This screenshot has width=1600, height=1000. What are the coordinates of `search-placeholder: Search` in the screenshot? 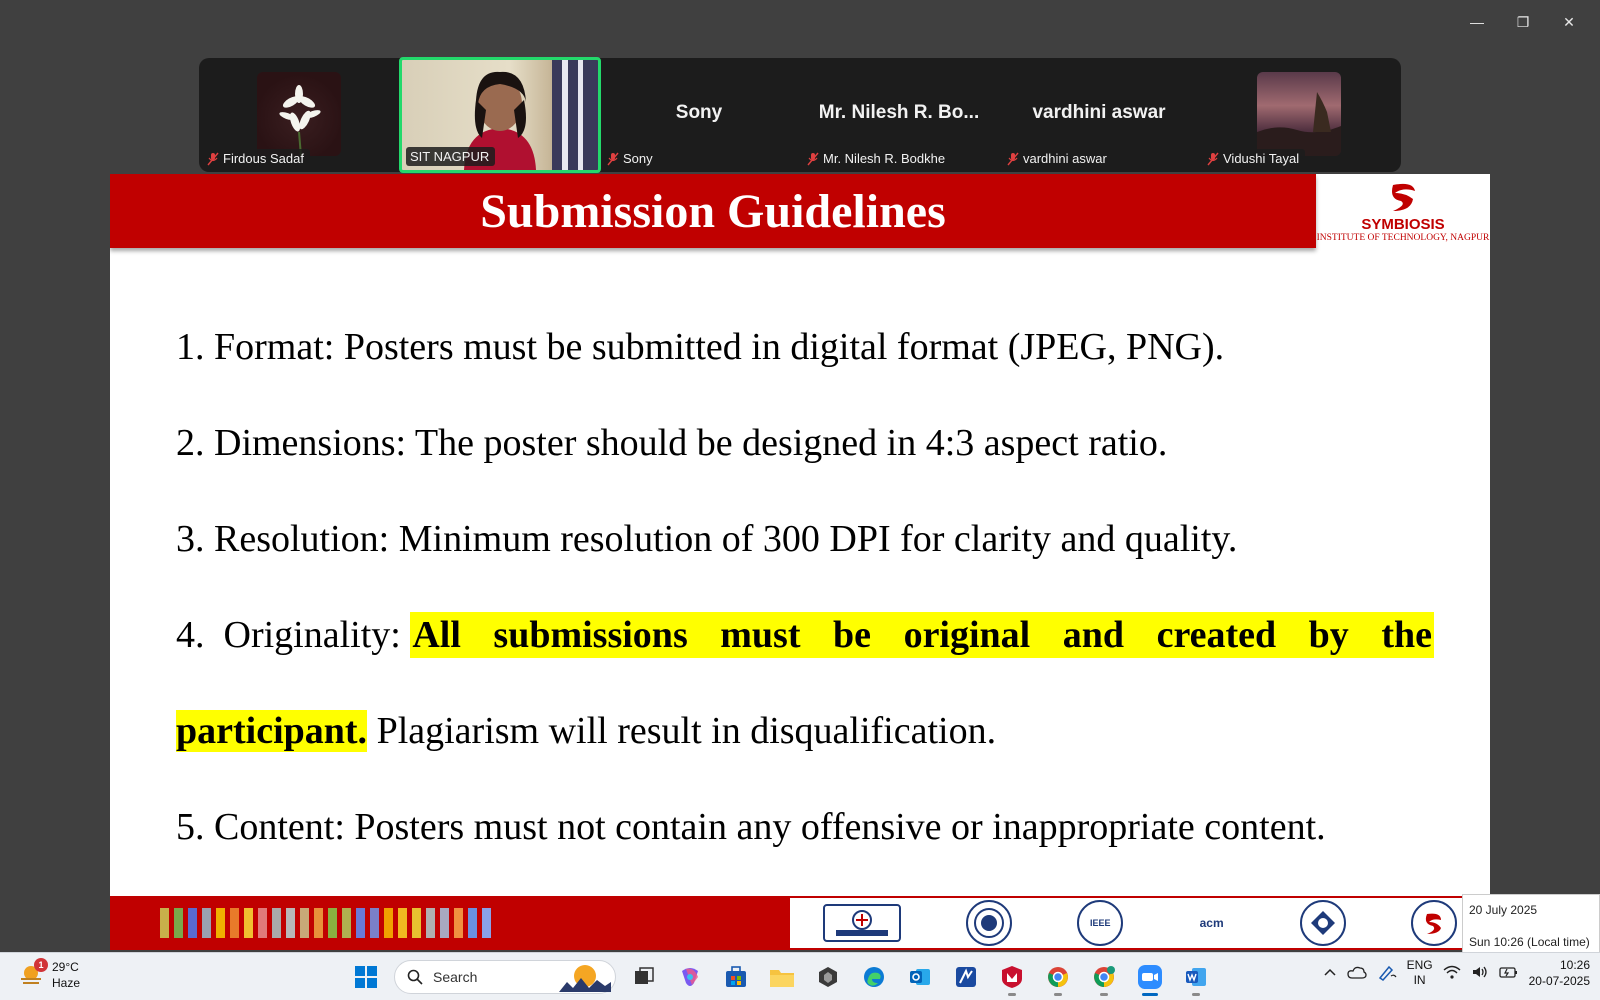 It's located at (455, 977).